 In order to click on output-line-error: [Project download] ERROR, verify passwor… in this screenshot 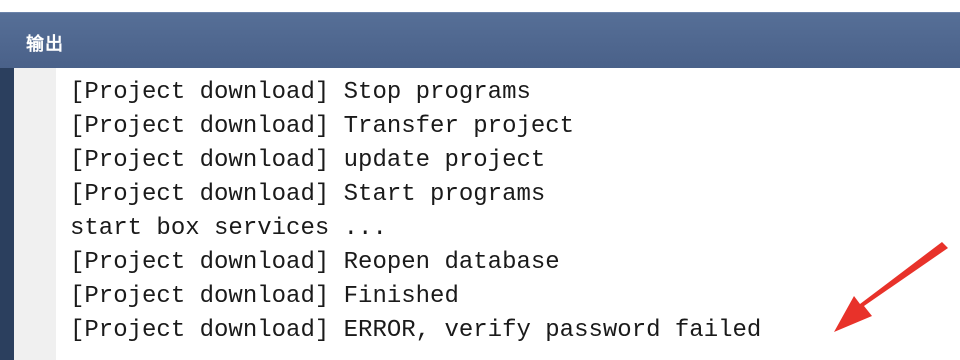, I will do `click(416, 330)`.